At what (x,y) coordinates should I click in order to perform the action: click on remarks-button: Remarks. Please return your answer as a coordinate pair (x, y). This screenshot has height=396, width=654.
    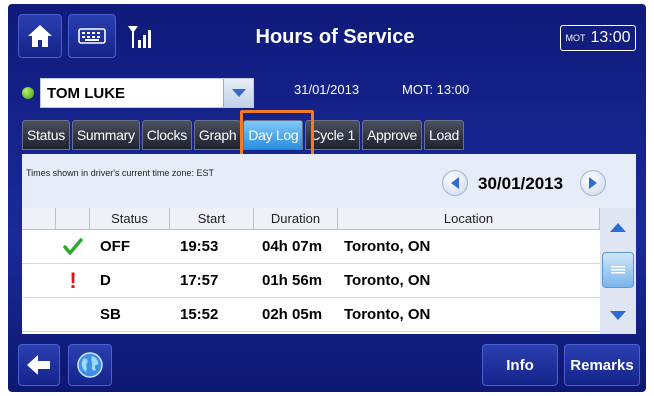
    Looking at the image, I should click on (602, 365).